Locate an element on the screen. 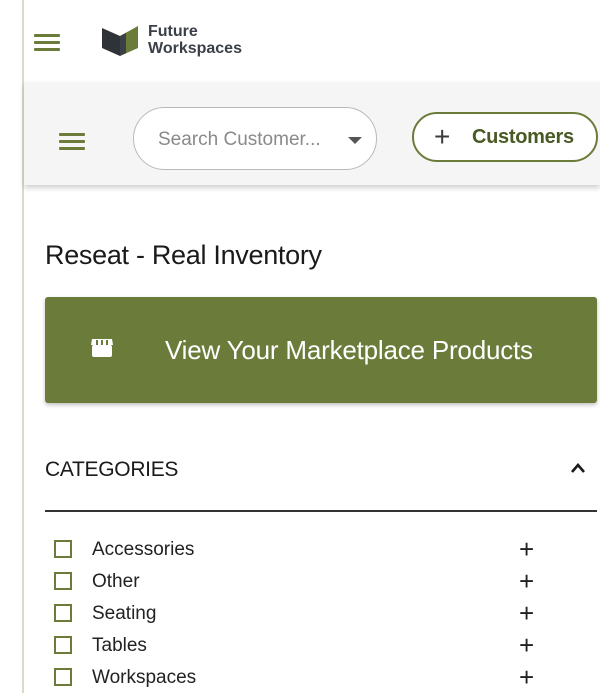 The height and width of the screenshot is (698, 600). plus-icon: + is located at coordinates (442, 136).